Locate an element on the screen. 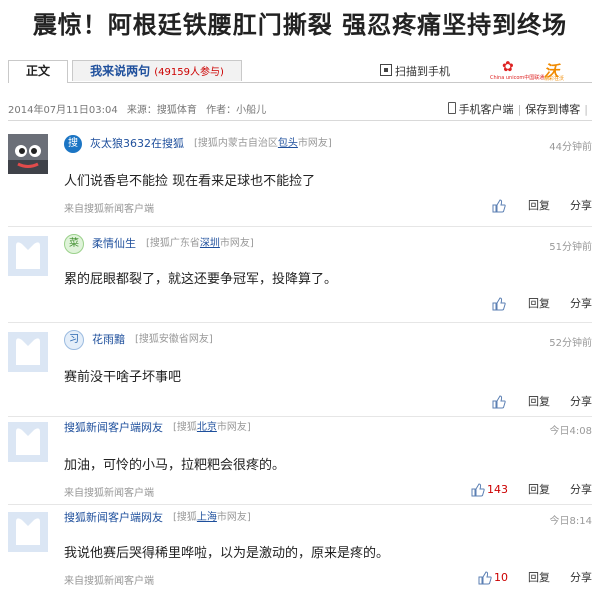 The image size is (600, 593). username-link: 灰太狼3632在搜狐 is located at coordinates (137, 143).